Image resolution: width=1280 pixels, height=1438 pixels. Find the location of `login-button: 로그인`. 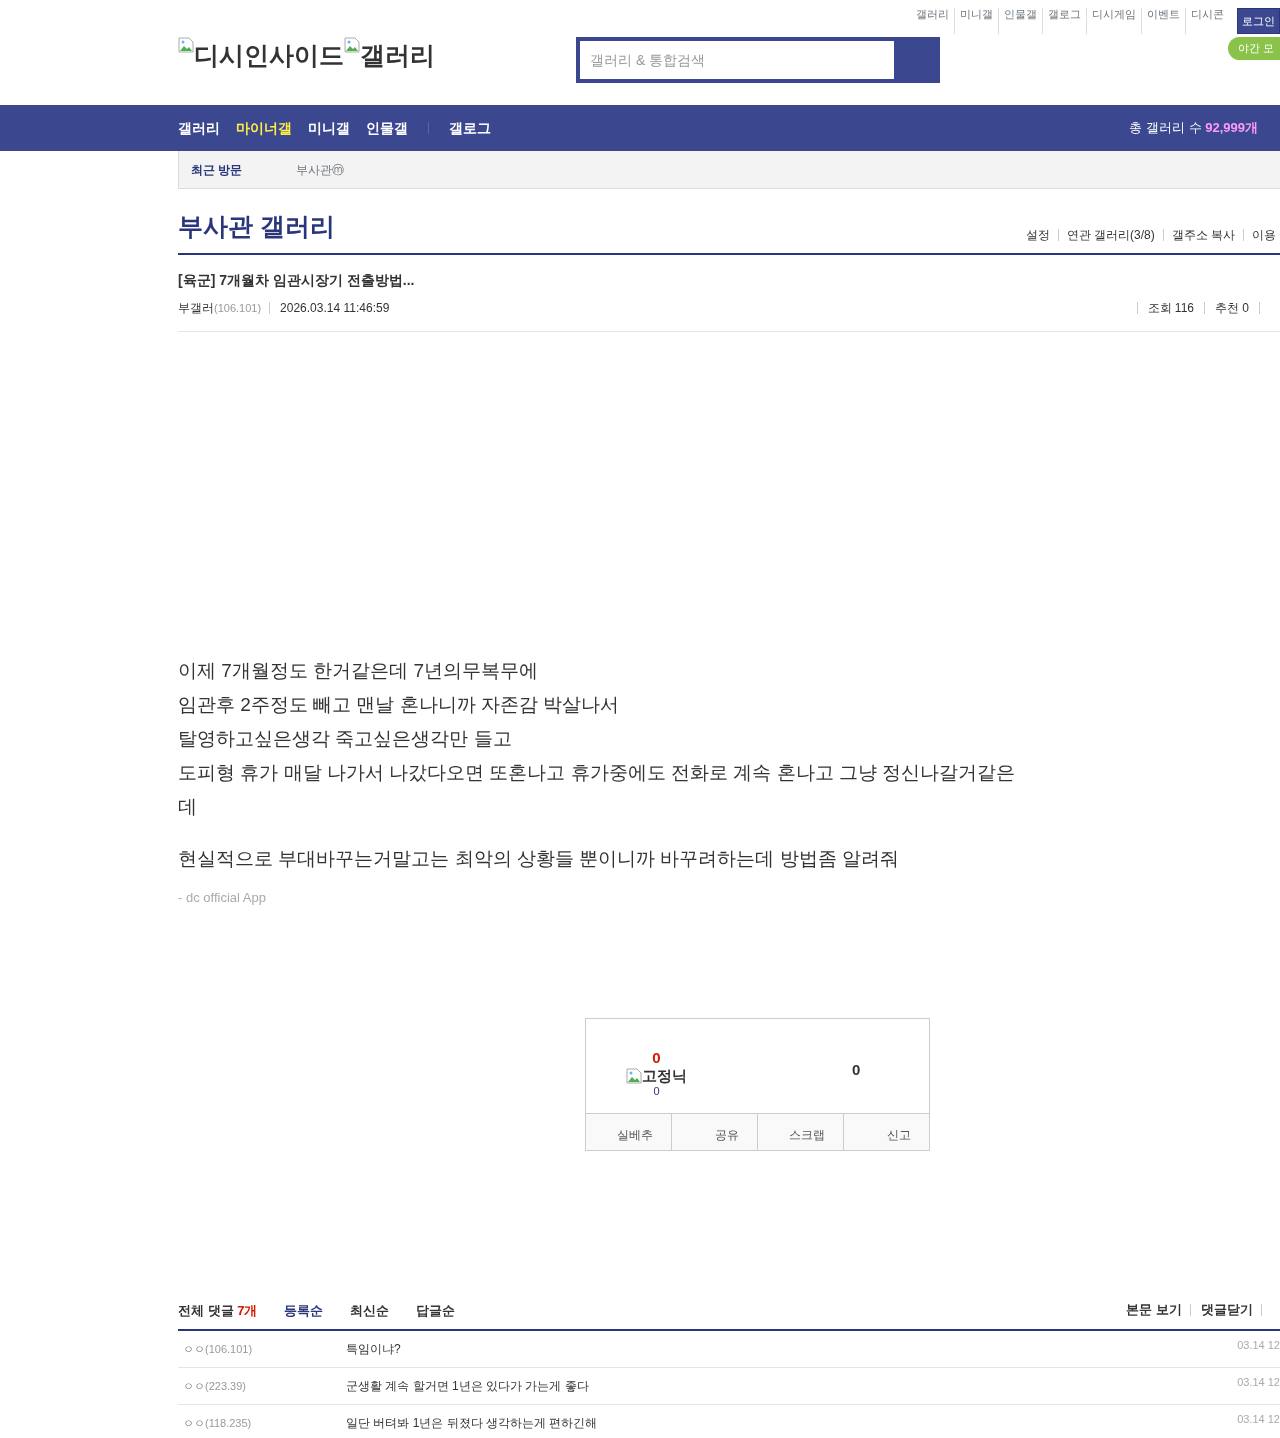

login-button: 로그인 is located at coordinates (1258, 21).